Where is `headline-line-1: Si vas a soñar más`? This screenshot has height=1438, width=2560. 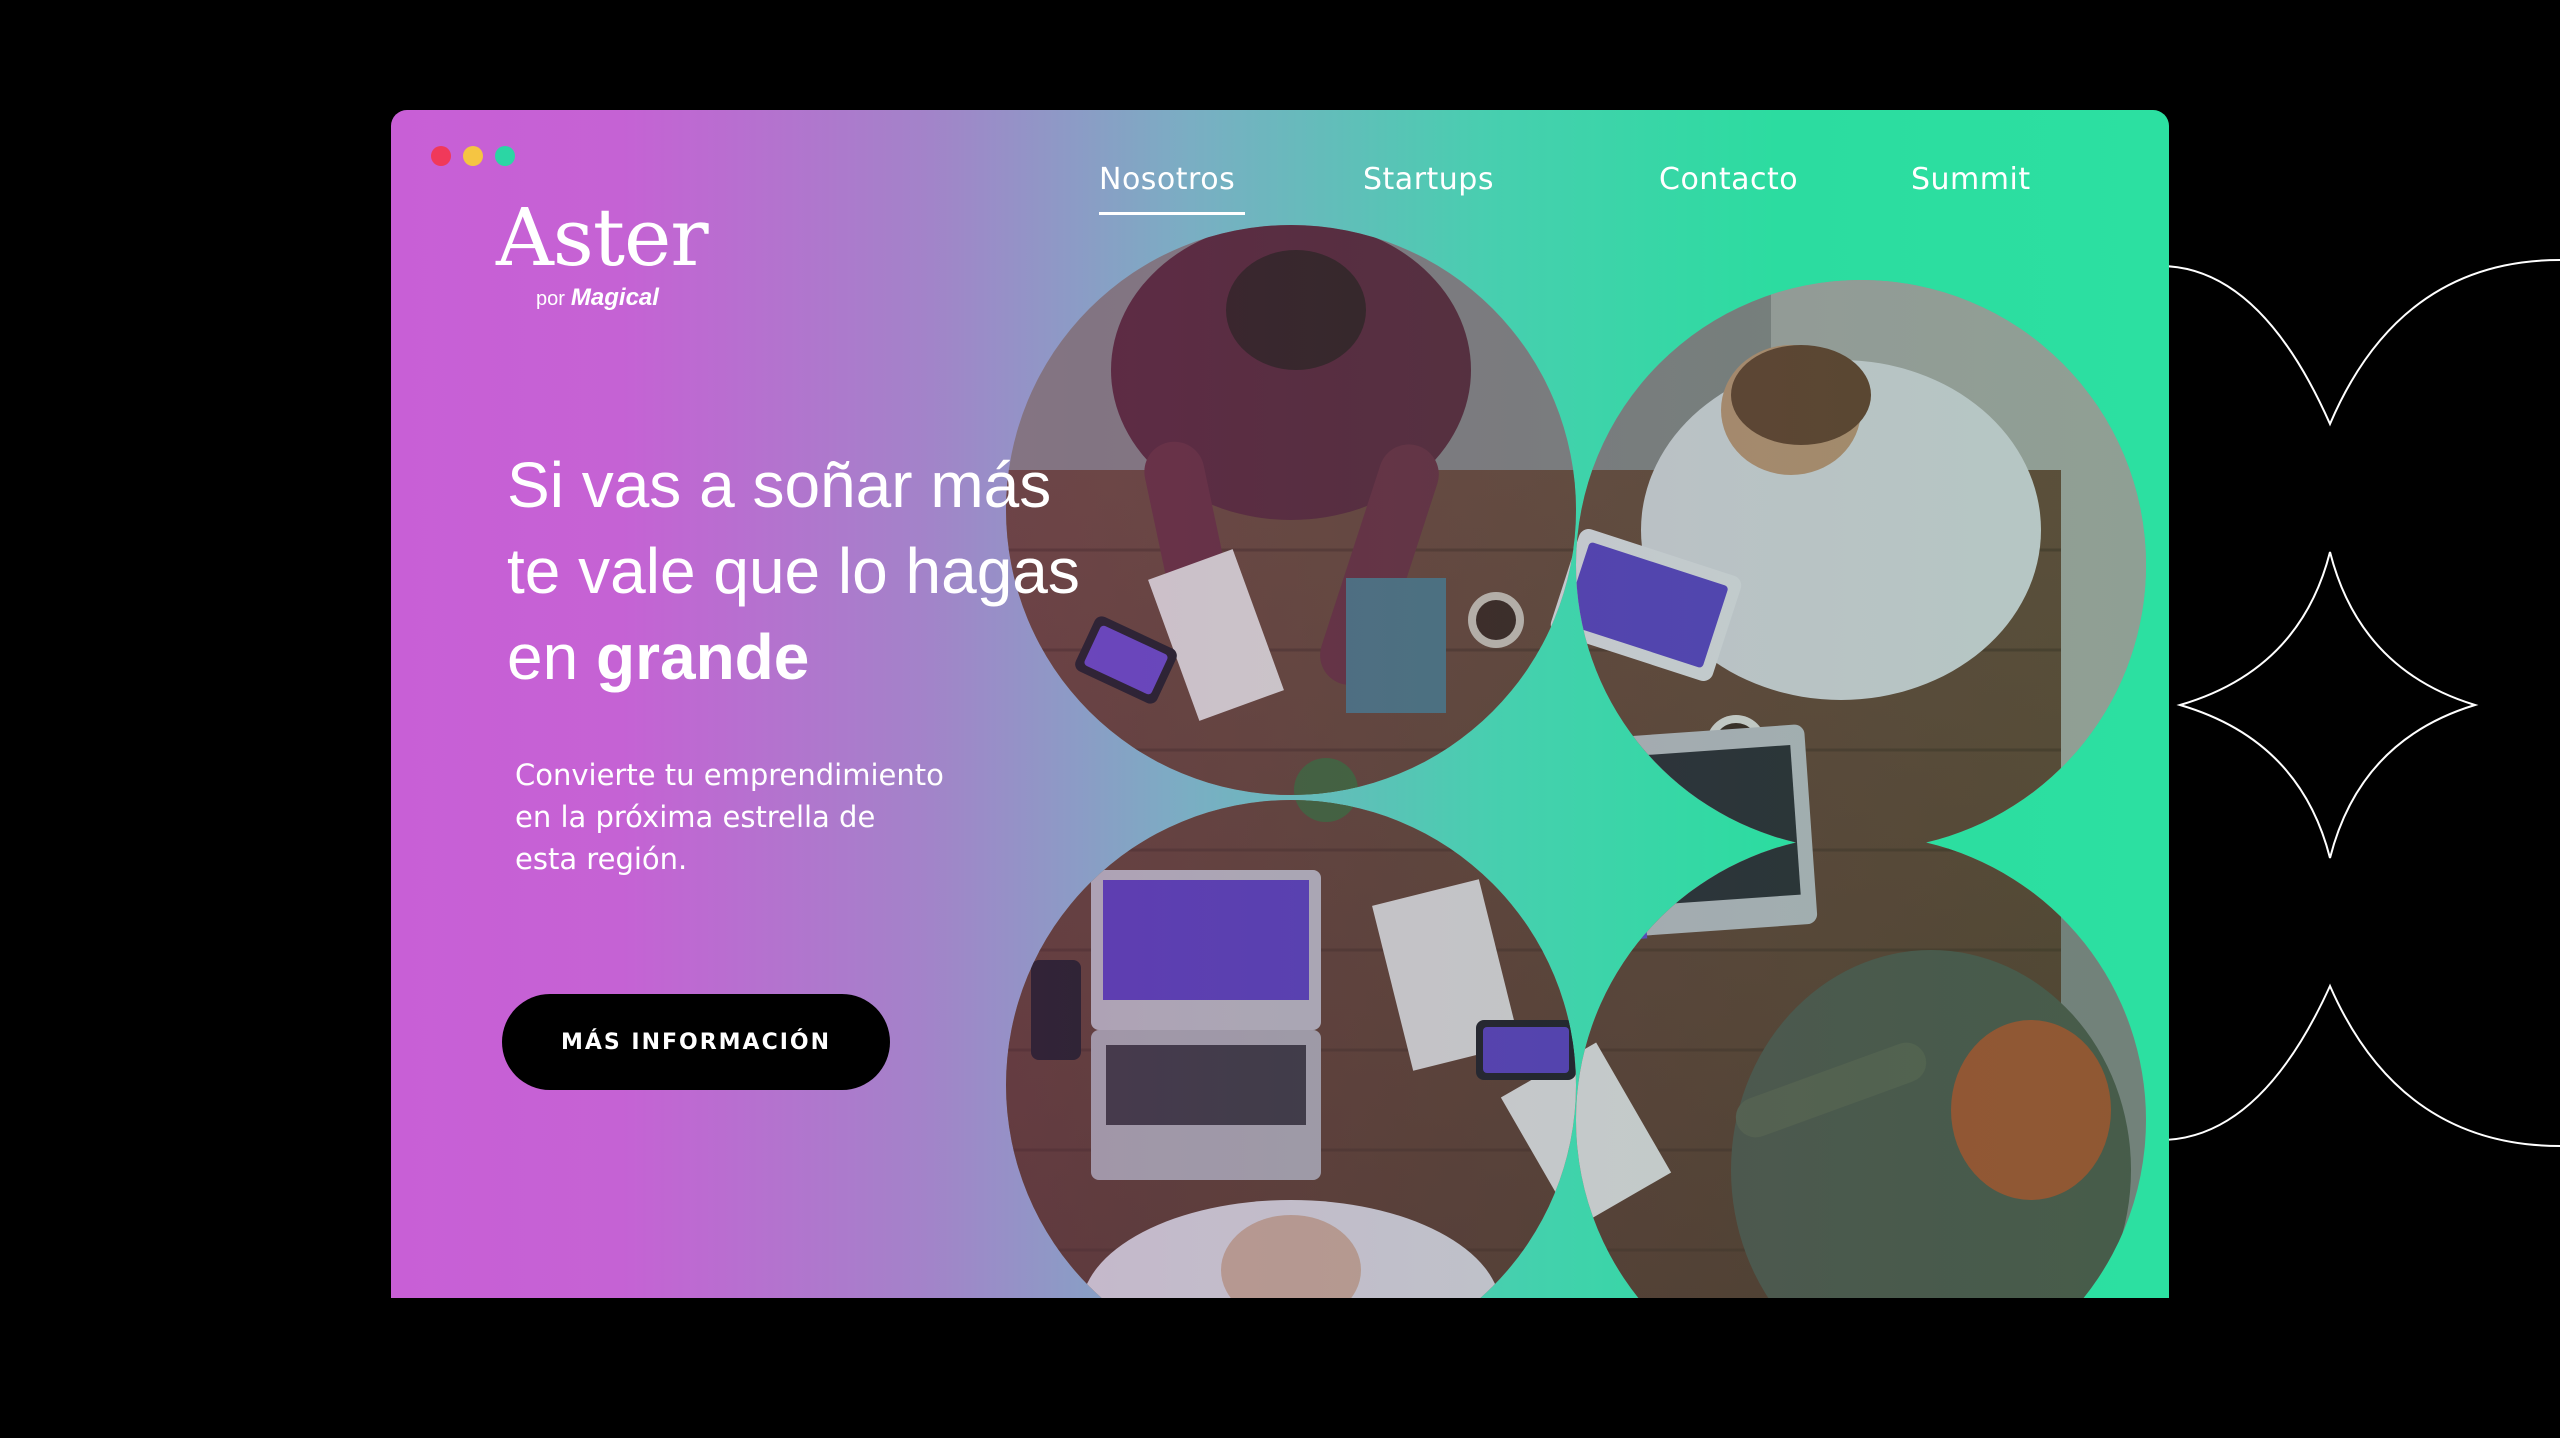
headline-line-1: Si vas a soñar más is located at coordinates (779, 485).